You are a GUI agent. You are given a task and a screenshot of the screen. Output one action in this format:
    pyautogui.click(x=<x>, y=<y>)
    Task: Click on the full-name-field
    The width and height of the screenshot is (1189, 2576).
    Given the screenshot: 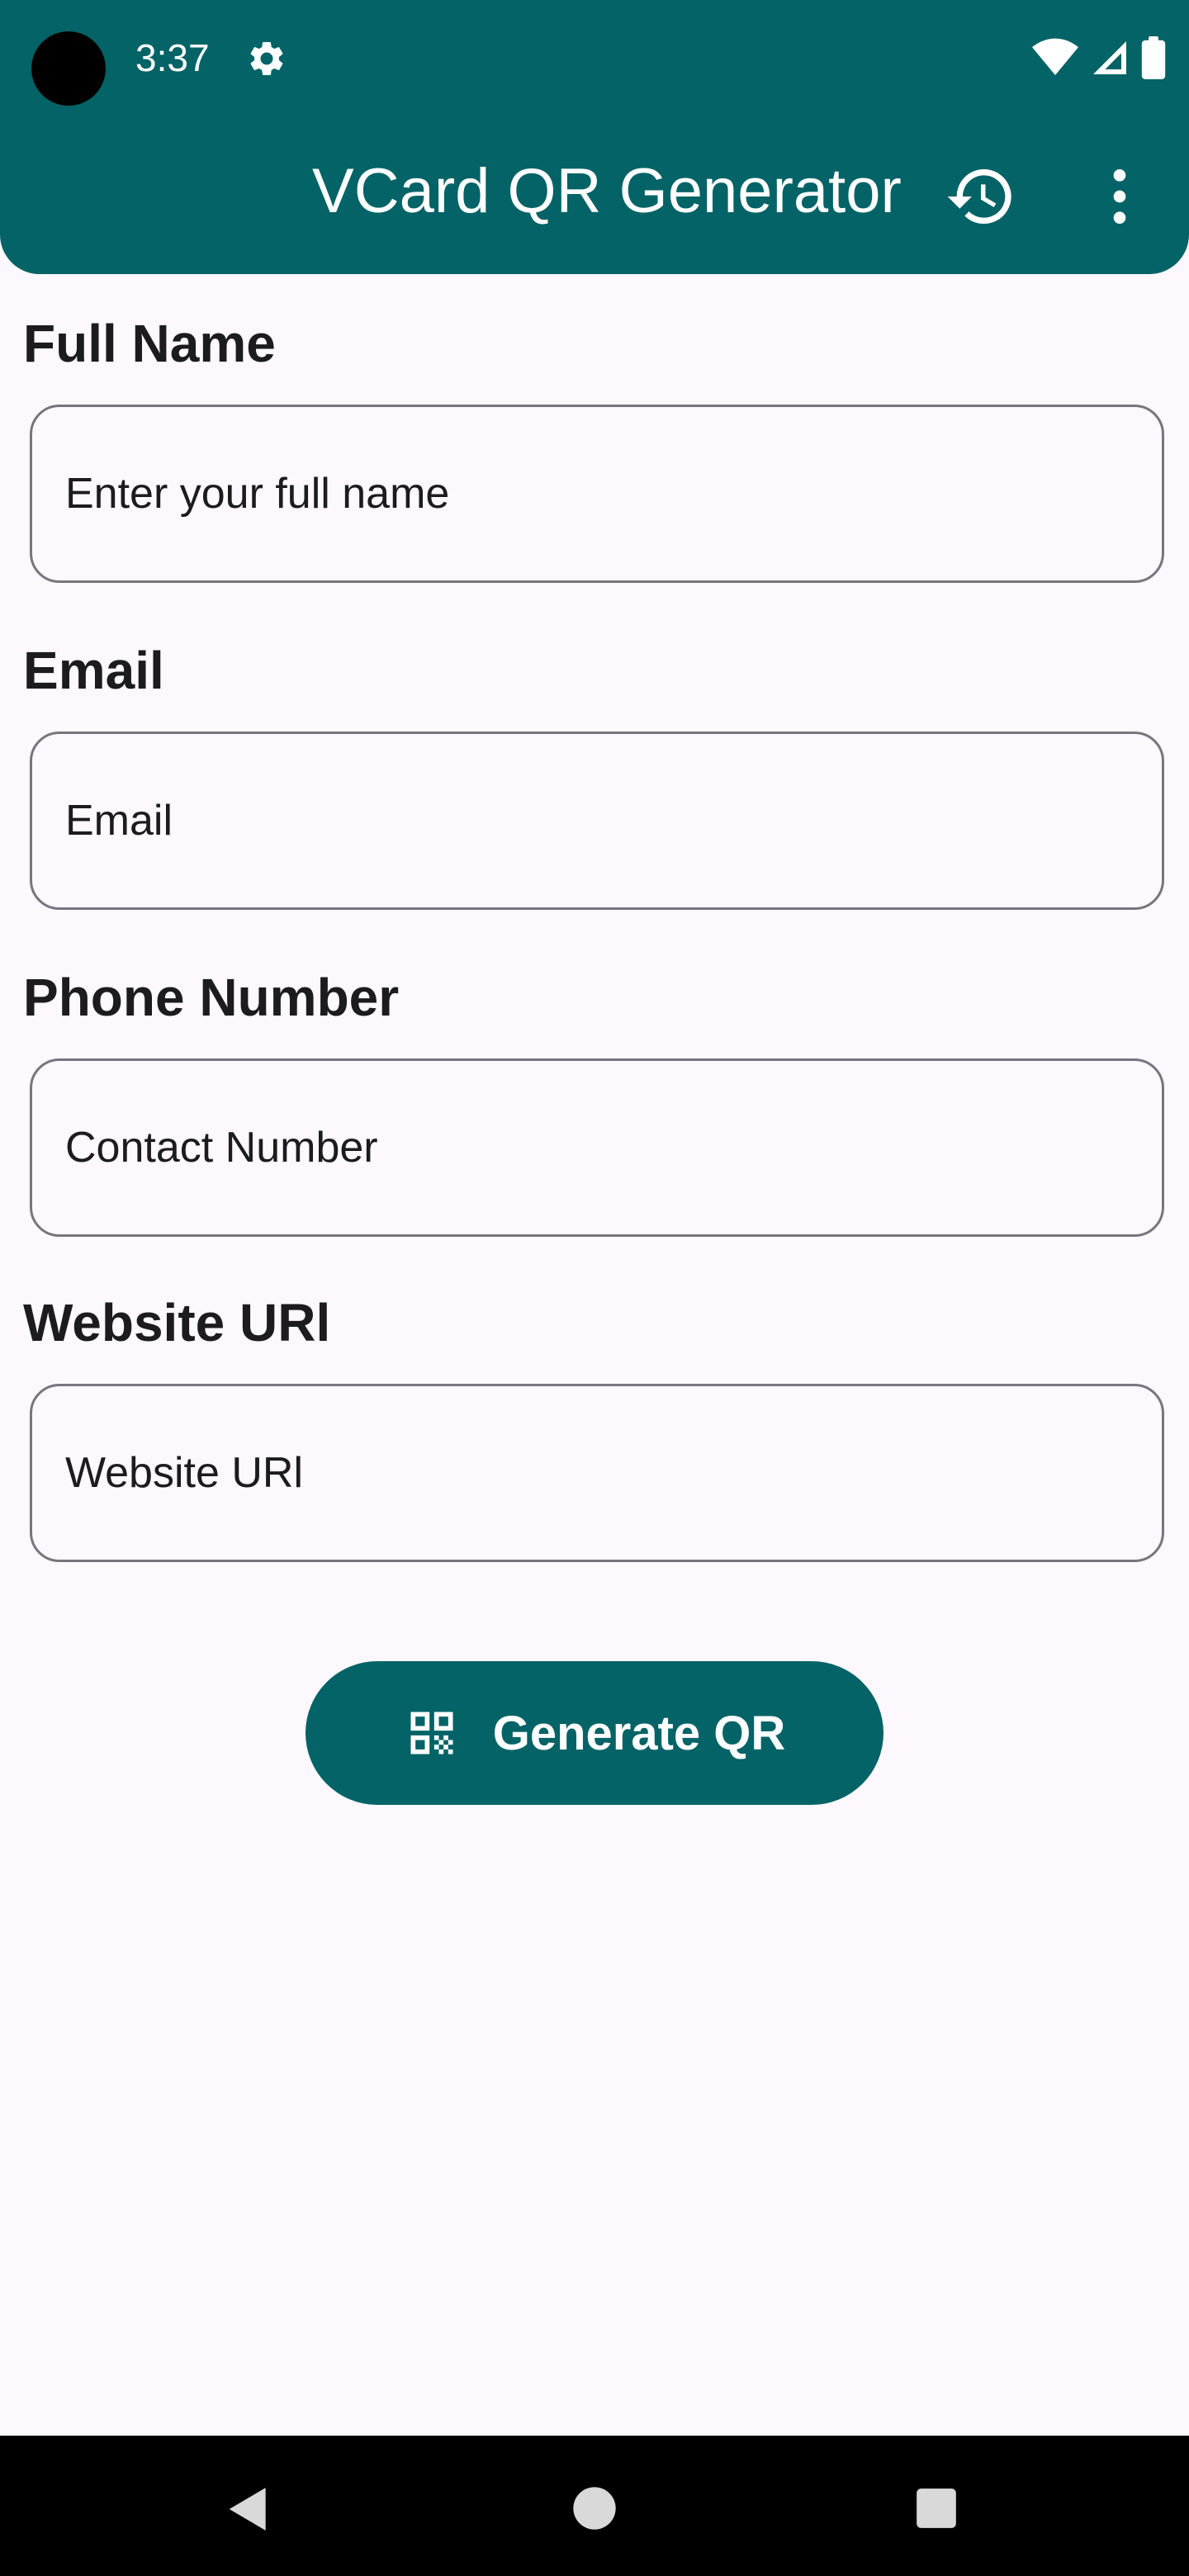 What is the action you would take?
    pyautogui.click(x=597, y=494)
    